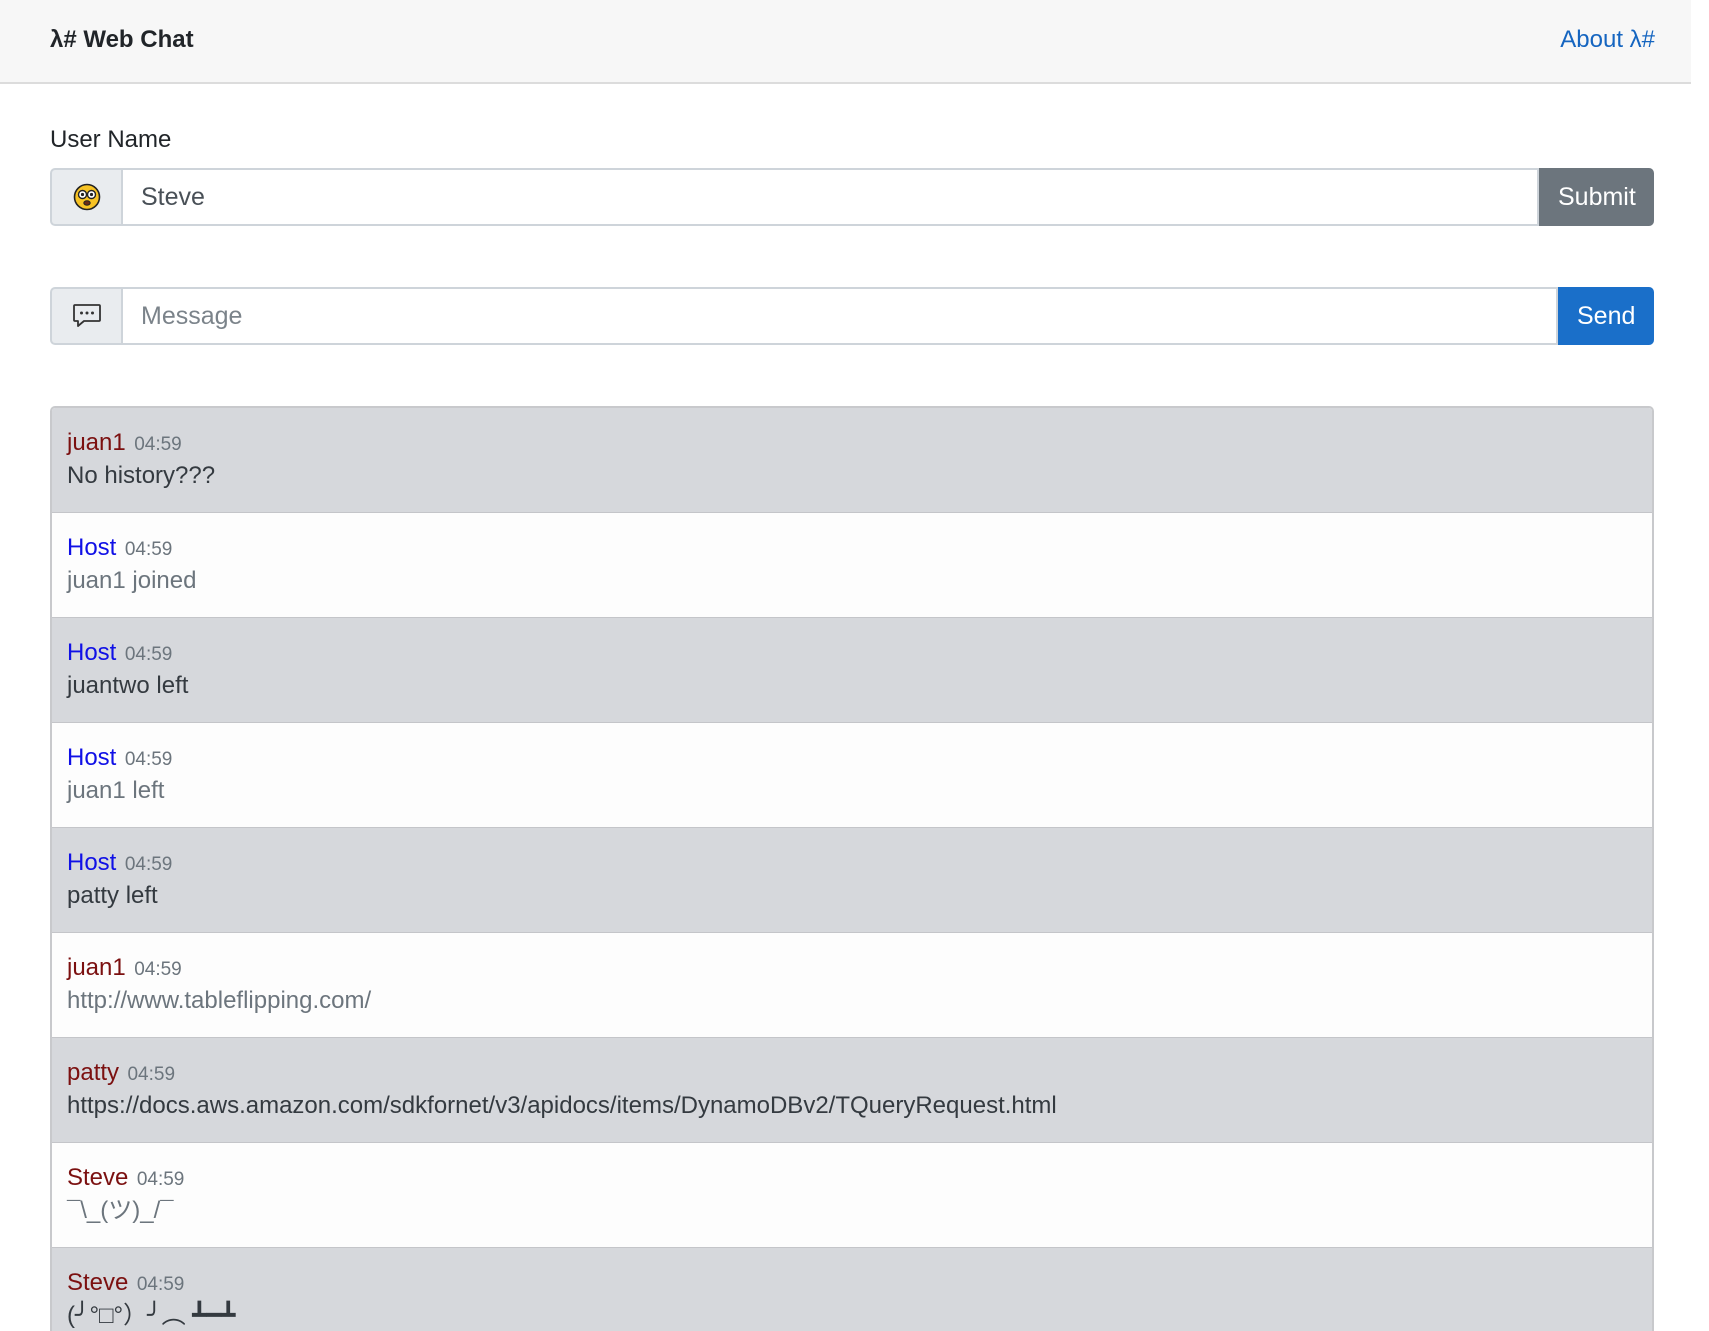 Image resolution: width=1709 pixels, height=1331 pixels. Describe the element at coordinates (852, 1073) in the screenshot. I see `message-header: patty 04:59` at that location.